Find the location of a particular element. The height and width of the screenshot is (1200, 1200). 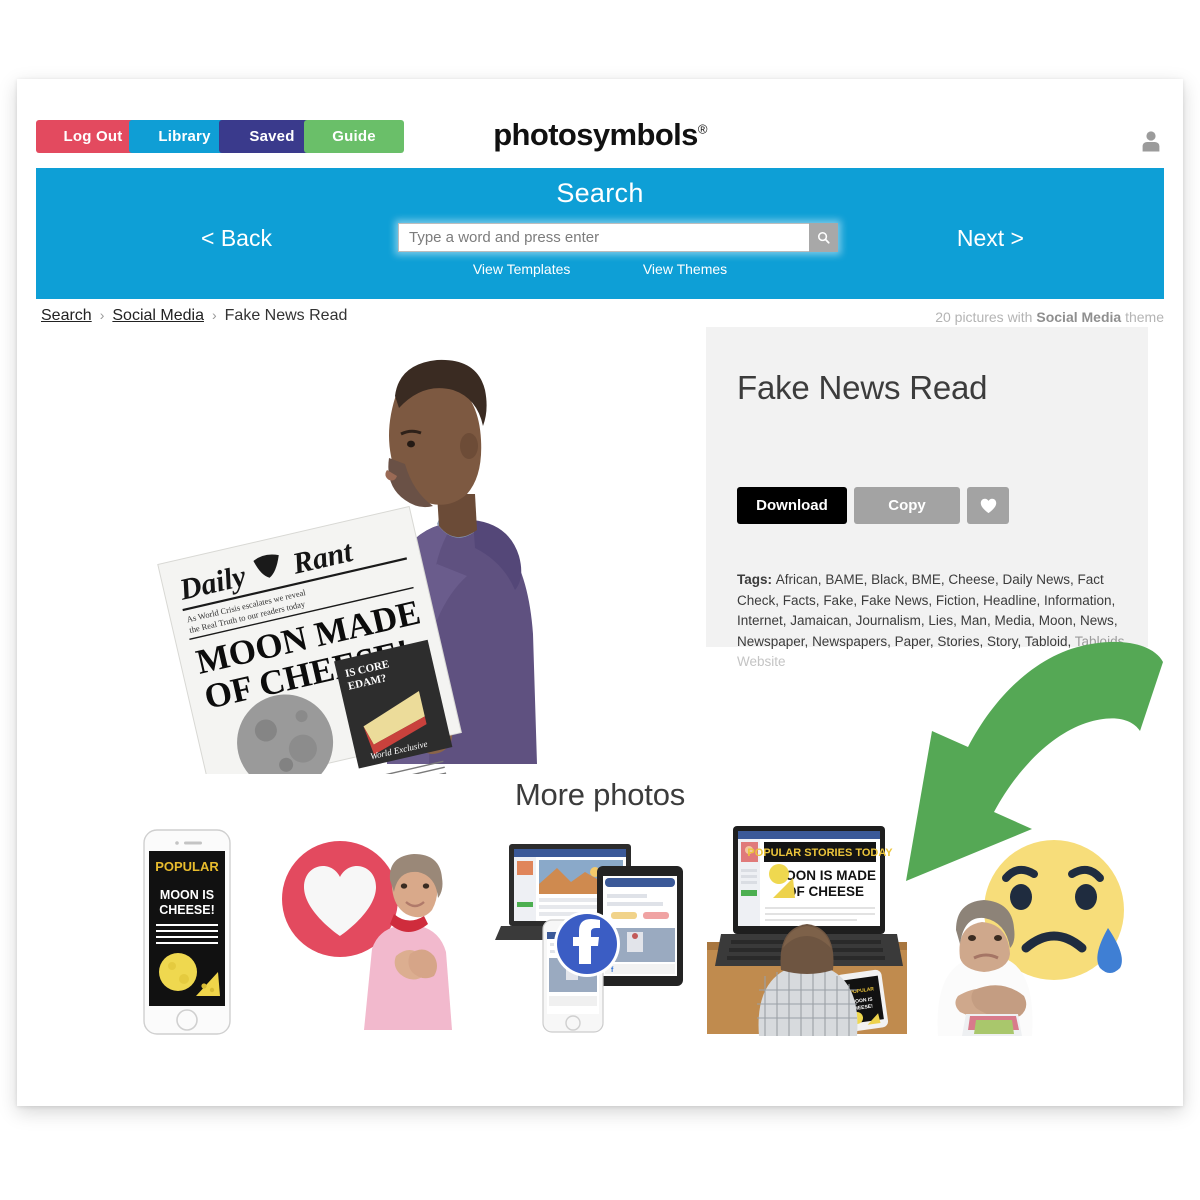

tag-item: Fake is located at coordinates (838, 600).